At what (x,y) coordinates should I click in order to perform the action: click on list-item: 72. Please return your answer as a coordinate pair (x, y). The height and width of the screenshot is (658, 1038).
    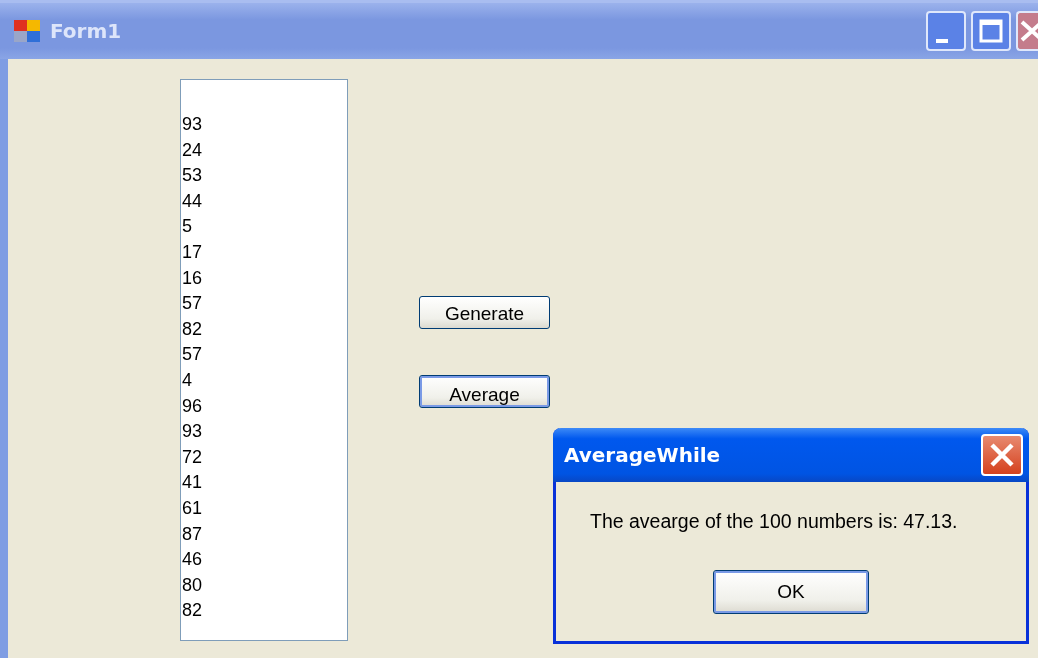
    Looking at the image, I should click on (192, 457).